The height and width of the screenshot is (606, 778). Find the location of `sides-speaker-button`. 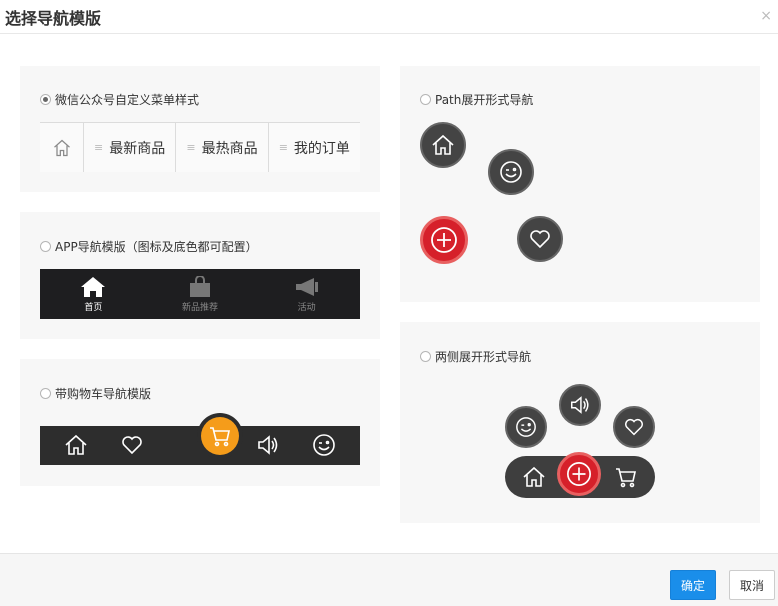

sides-speaker-button is located at coordinates (580, 405).